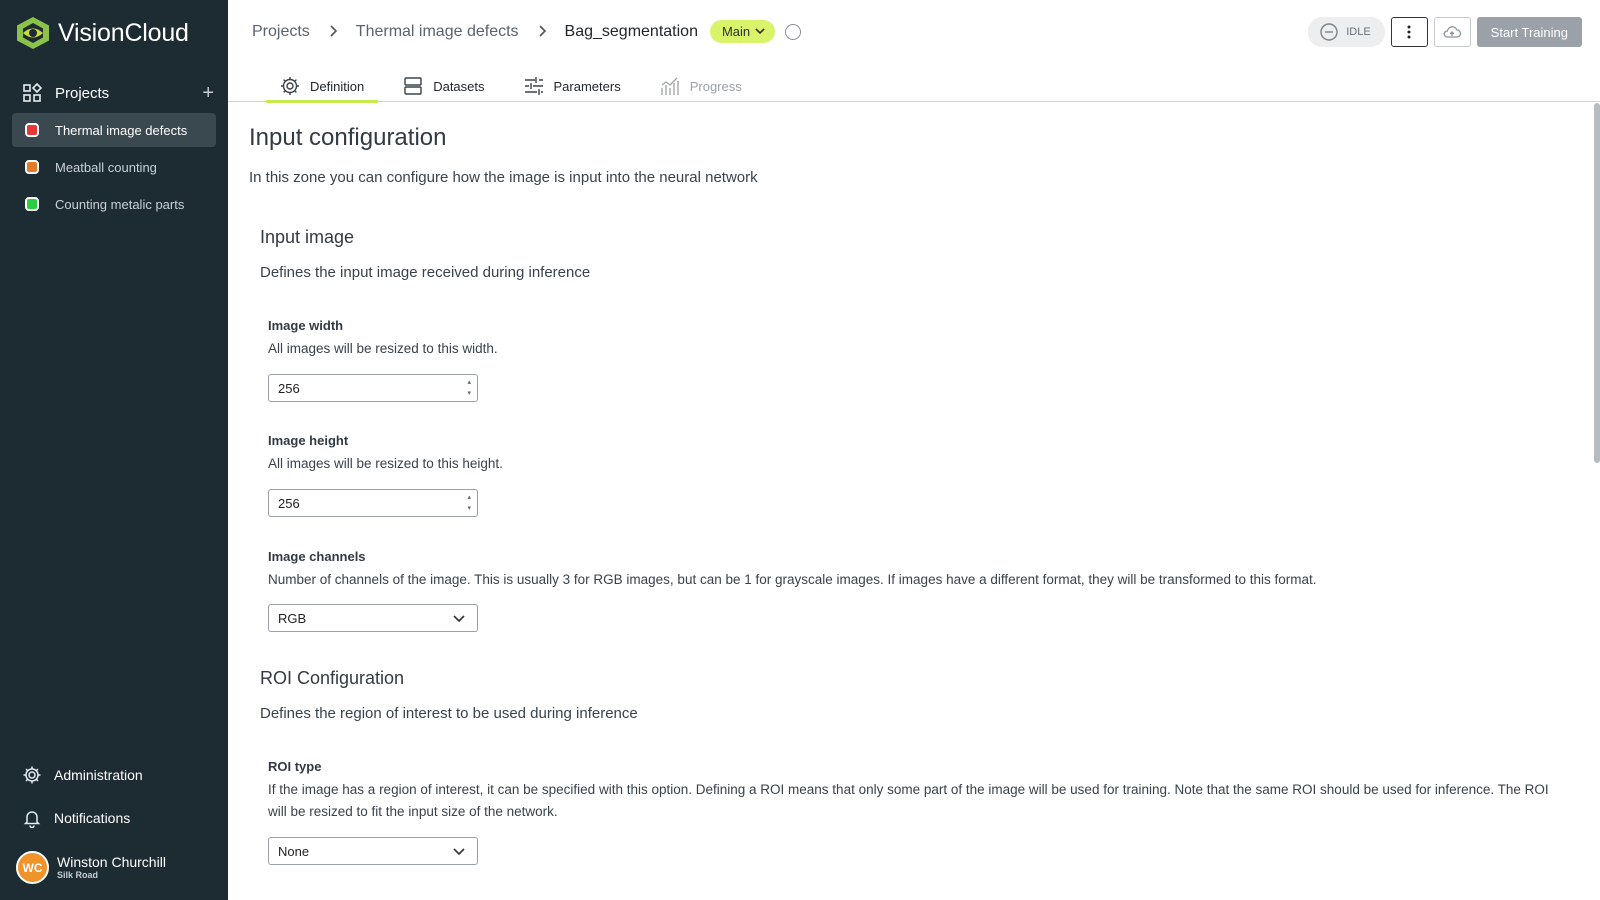 The image size is (1600, 900). I want to click on breadcrumb-projects: Projects, so click(281, 32).